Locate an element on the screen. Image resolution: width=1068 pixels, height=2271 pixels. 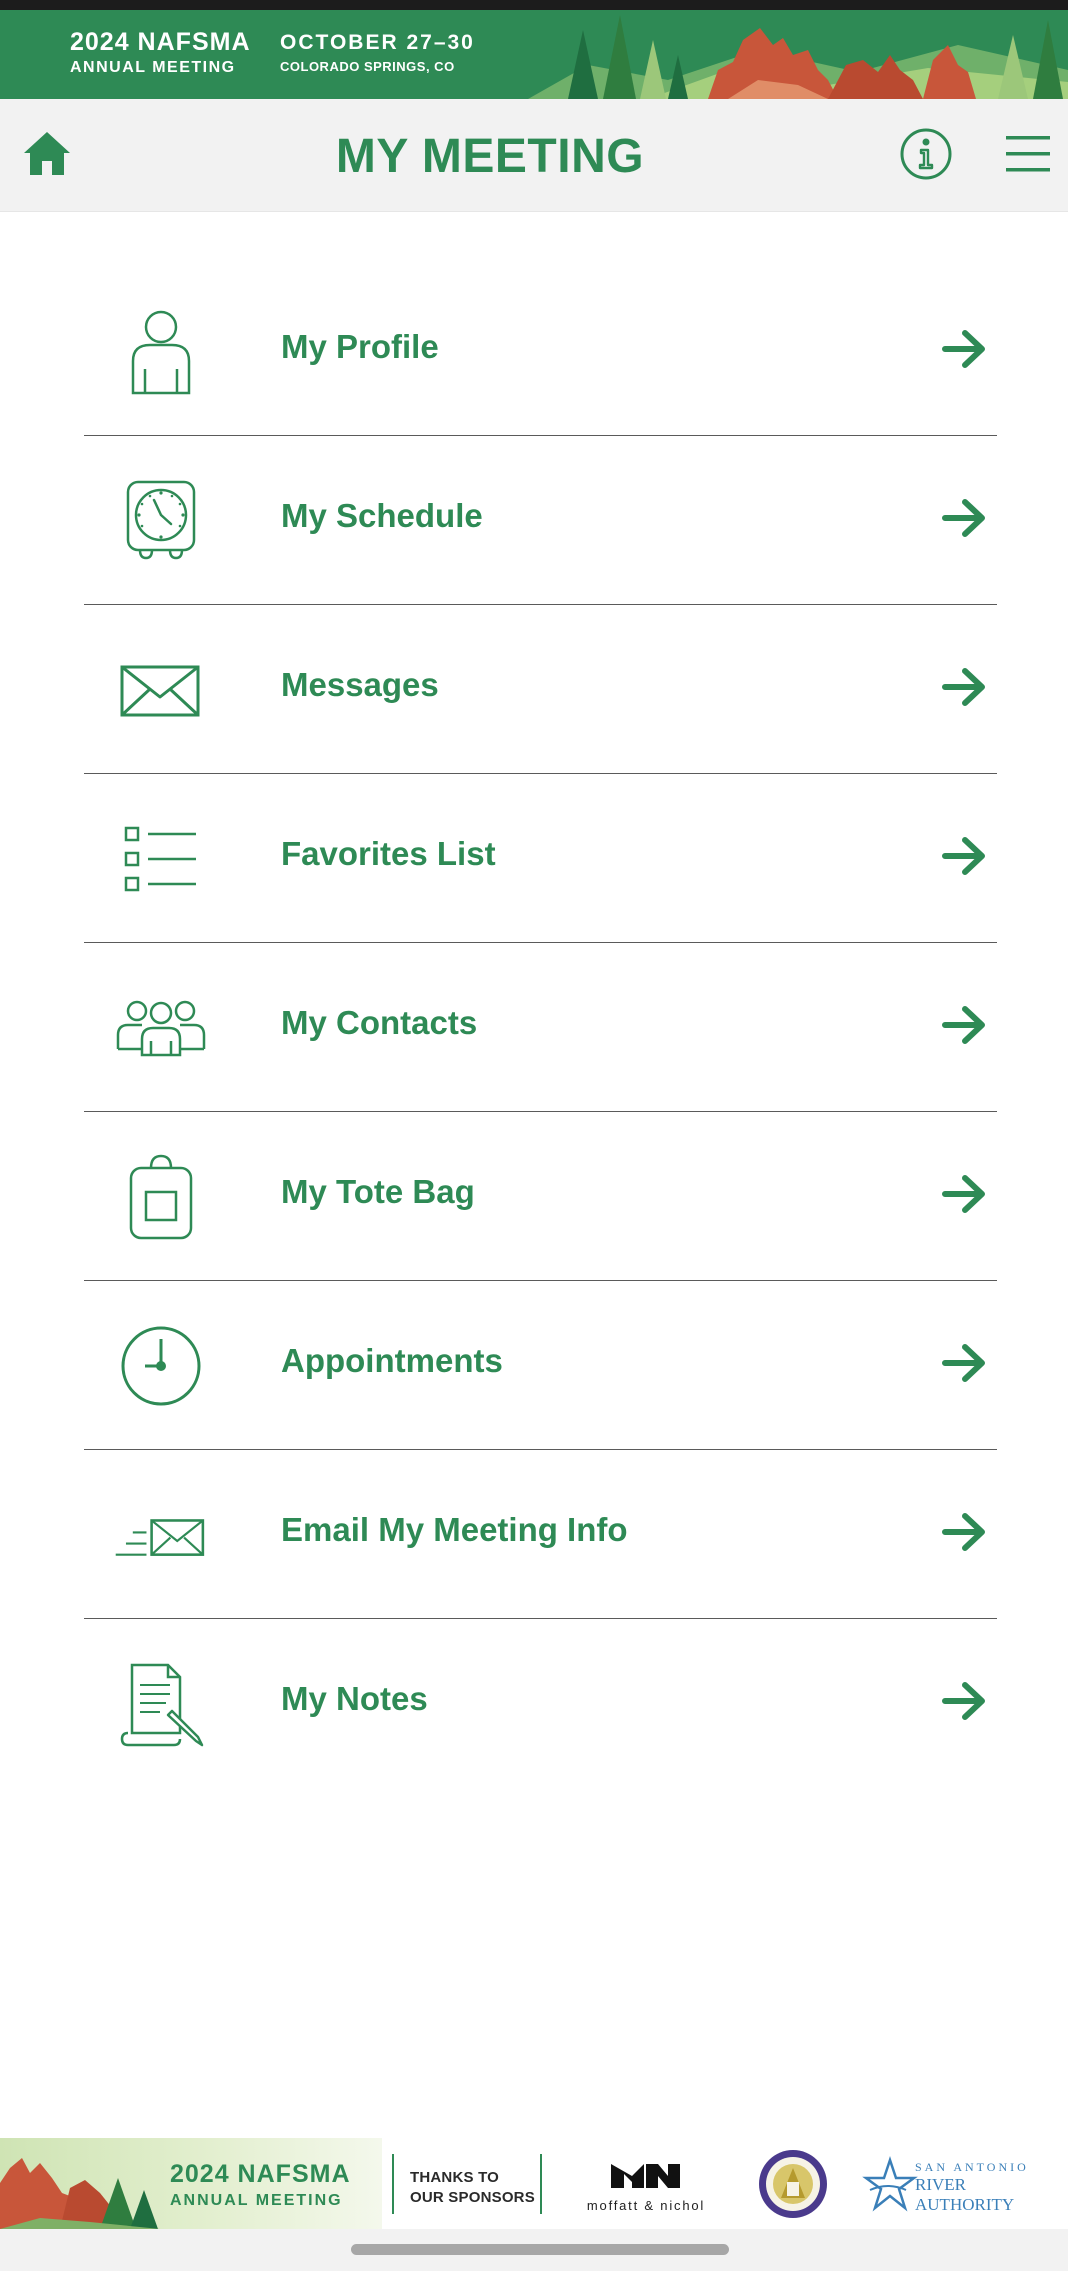
clock-icon is located at coordinates (161, 1366).